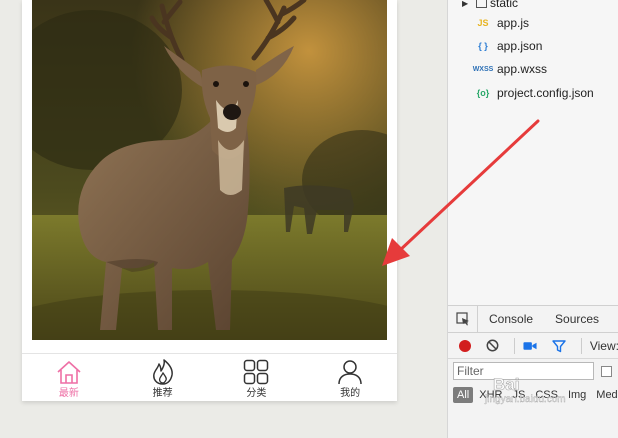  I want to click on tab-recommend-label: 推荐, so click(162, 393).